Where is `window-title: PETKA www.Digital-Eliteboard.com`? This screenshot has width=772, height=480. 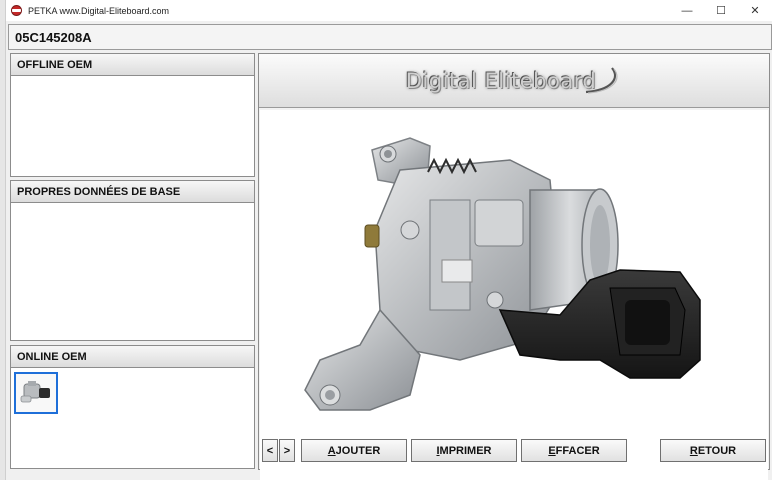
window-title: PETKA www.Digital-Eliteboard.com is located at coordinates (99, 10).